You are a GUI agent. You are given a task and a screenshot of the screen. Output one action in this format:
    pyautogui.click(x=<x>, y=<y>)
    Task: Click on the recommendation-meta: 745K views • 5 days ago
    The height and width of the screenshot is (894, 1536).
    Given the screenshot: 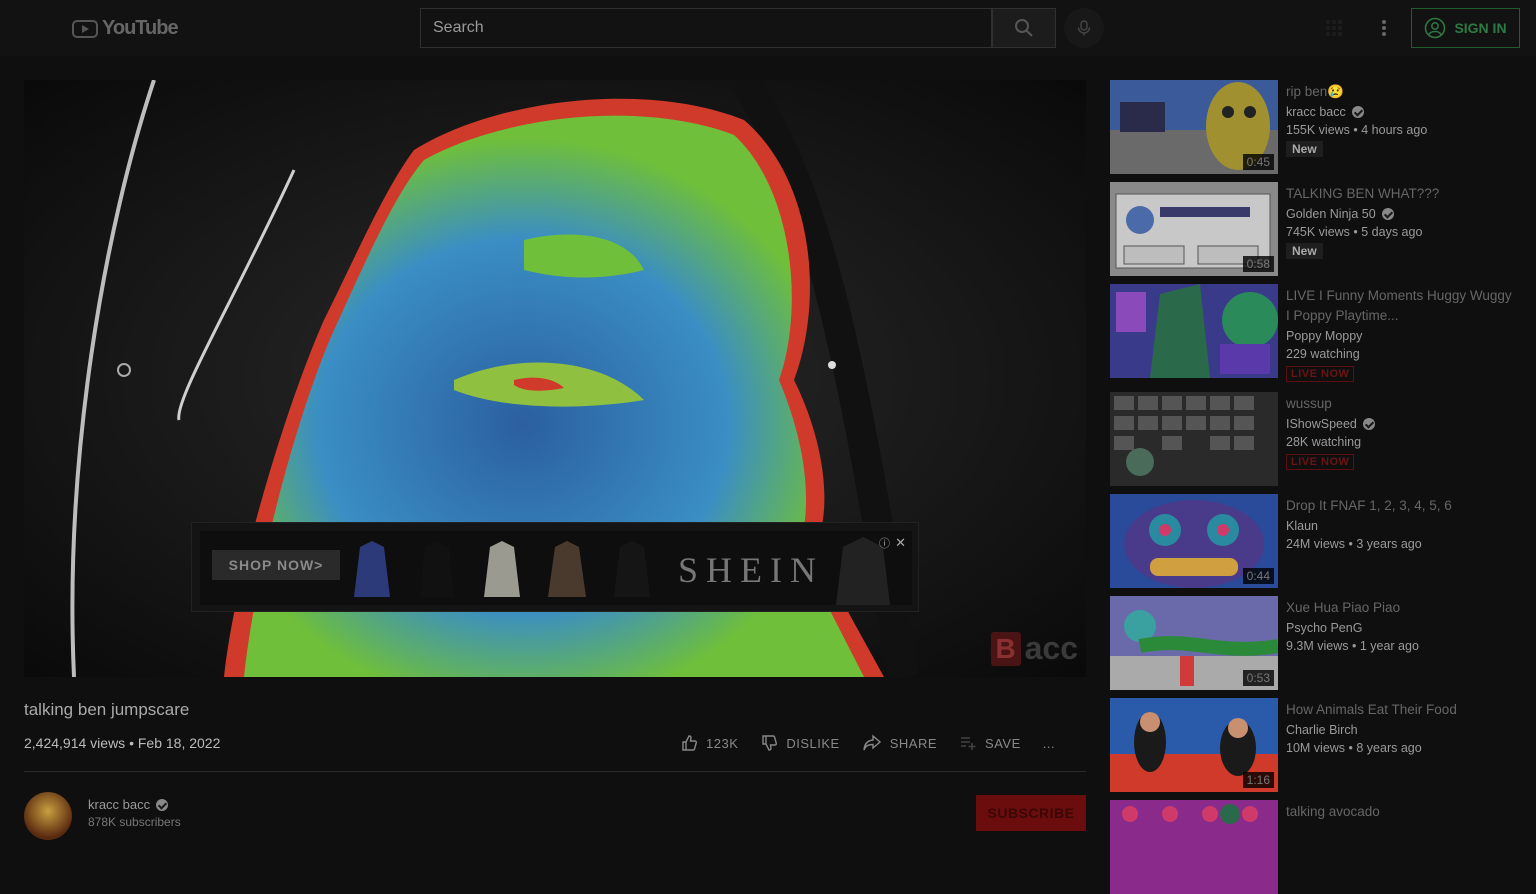 What is the action you would take?
    pyautogui.click(x=1354, y=232)
    